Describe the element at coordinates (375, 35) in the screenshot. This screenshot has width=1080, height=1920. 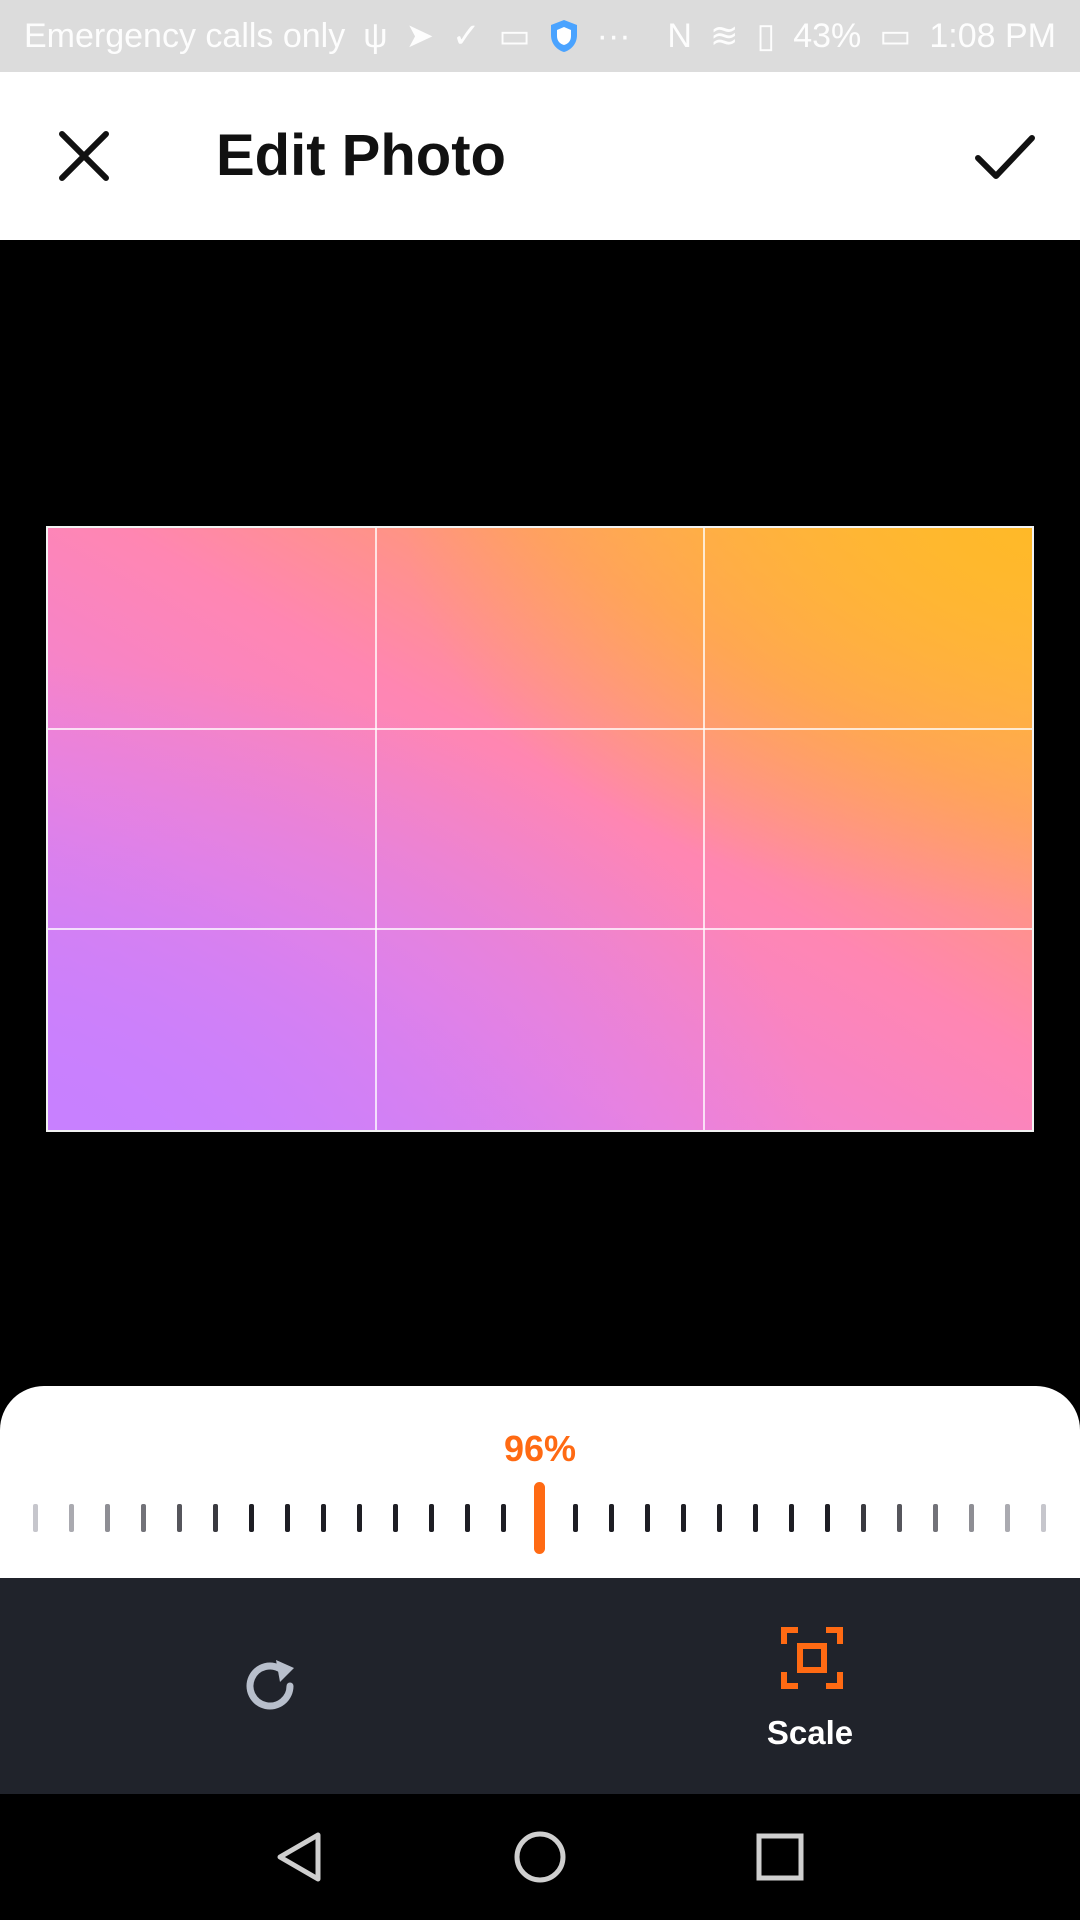
I see `usb-icon: ψ` at that location.